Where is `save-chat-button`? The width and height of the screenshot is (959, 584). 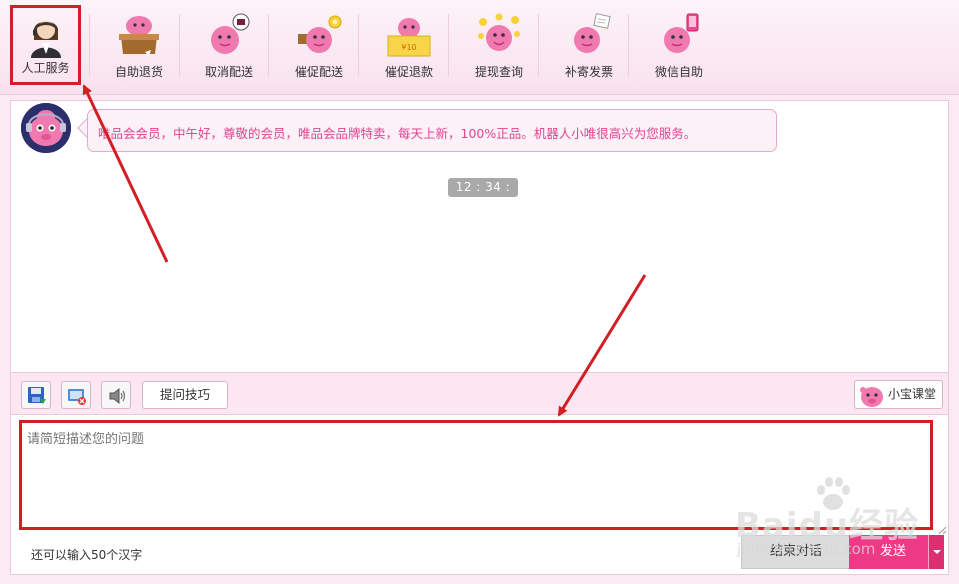 save-chat-button is located at coordinates (36, 395).